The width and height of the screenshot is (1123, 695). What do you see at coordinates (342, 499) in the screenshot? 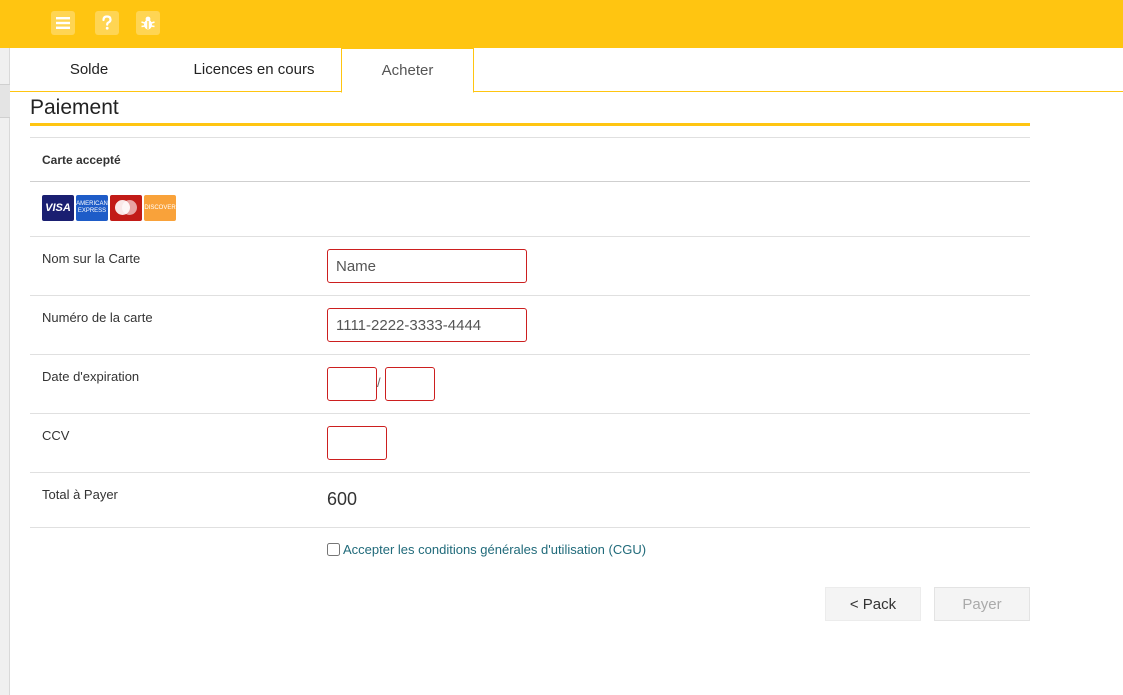
I see `total-amount: 600` at bounding box center [342, 499].